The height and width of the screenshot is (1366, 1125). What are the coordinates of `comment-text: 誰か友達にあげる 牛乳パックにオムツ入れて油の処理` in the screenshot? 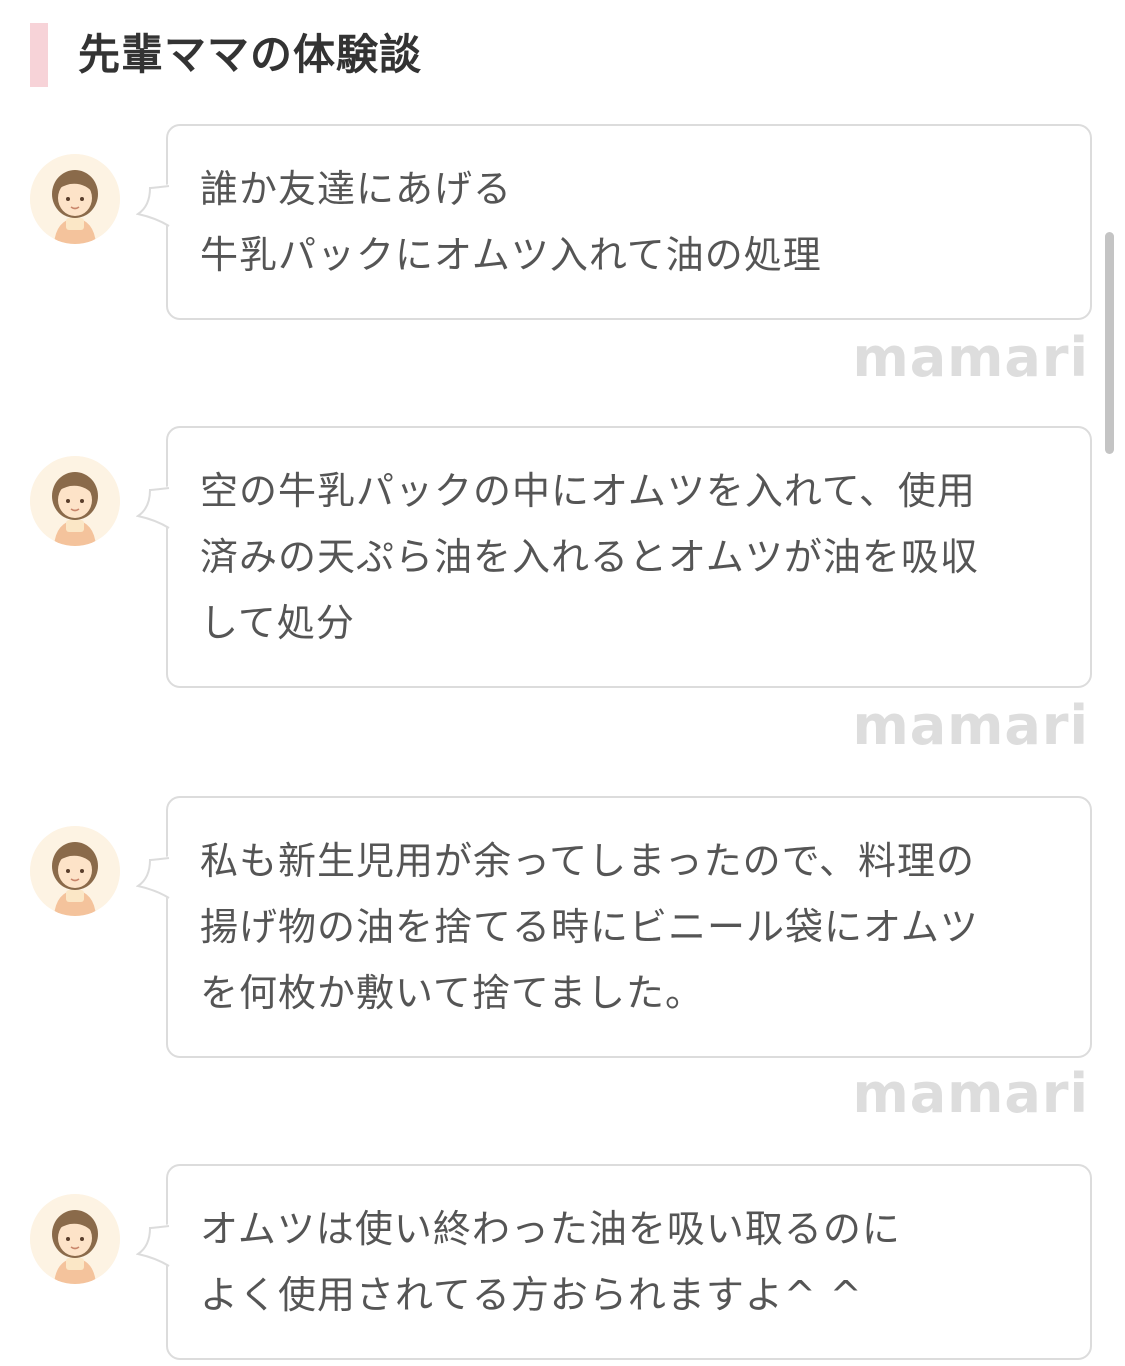 It's located at (511, 222).